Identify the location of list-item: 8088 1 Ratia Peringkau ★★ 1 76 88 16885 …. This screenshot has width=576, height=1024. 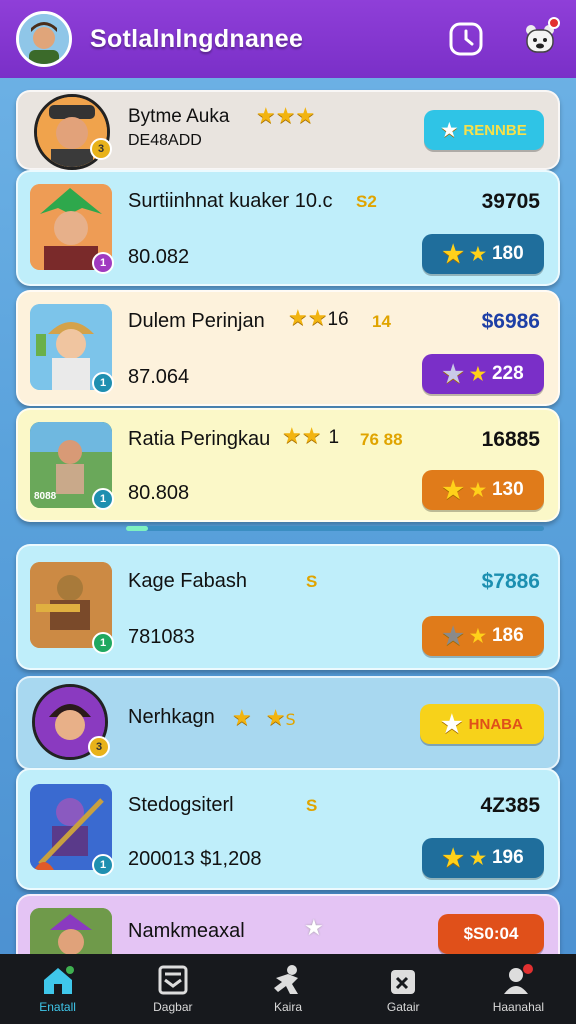
(288, 465).